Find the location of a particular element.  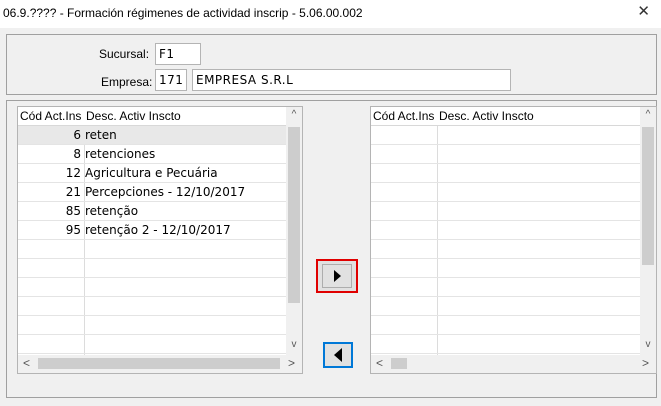

move-right-button is located at coordinates (337, 276).